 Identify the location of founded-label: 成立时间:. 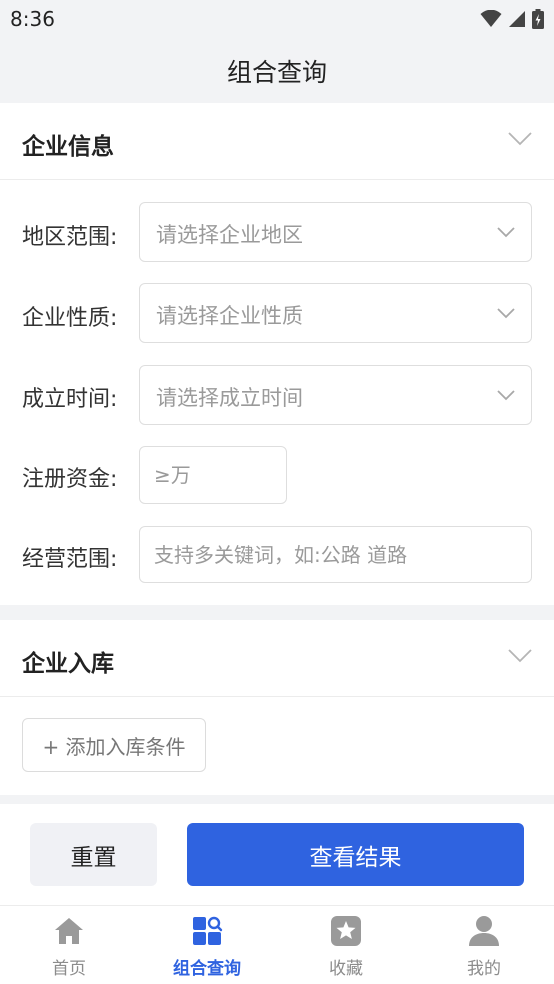
(70, 399).